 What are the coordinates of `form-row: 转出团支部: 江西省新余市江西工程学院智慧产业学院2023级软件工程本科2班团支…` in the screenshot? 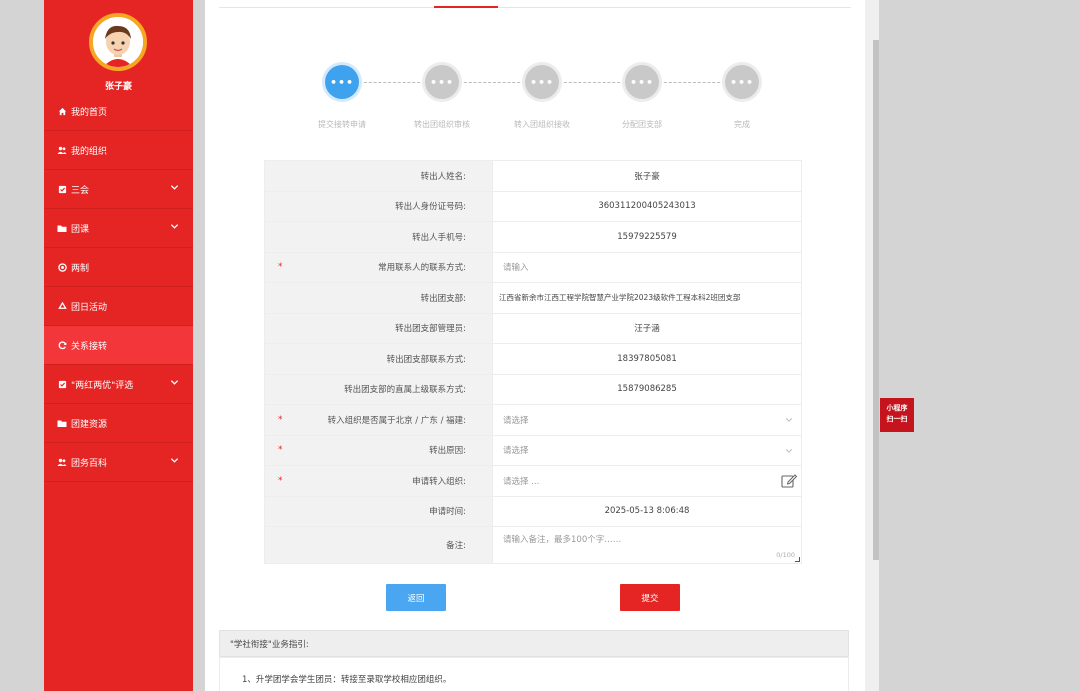 It's located at (533, 298).